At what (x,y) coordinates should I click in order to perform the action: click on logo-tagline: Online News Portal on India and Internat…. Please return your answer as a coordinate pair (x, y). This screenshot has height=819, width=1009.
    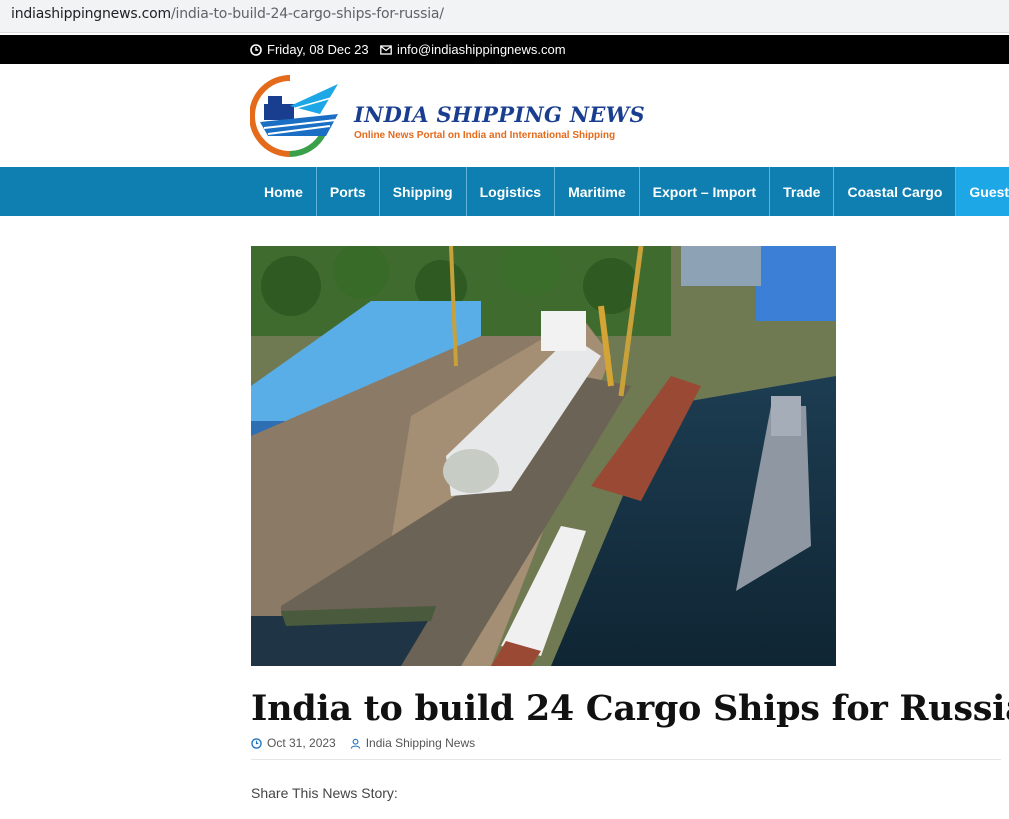
    Looking at the image, I should click on (485, 135).